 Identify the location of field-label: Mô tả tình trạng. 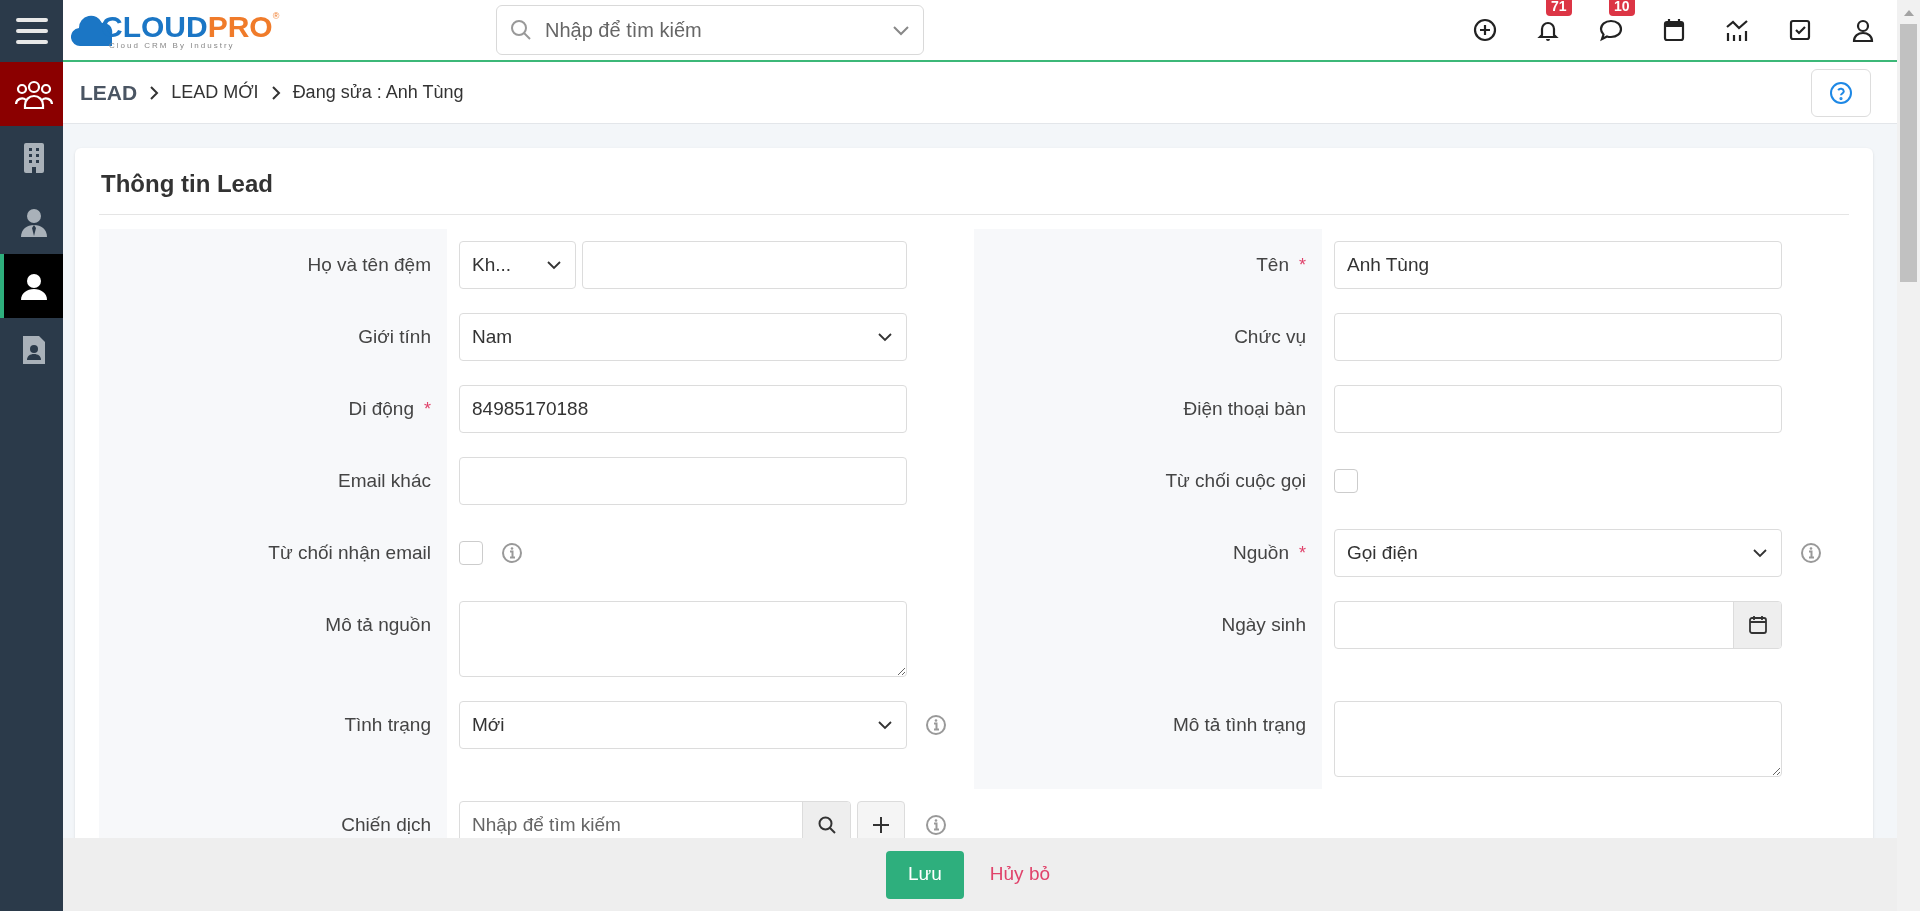
(1239, 724).